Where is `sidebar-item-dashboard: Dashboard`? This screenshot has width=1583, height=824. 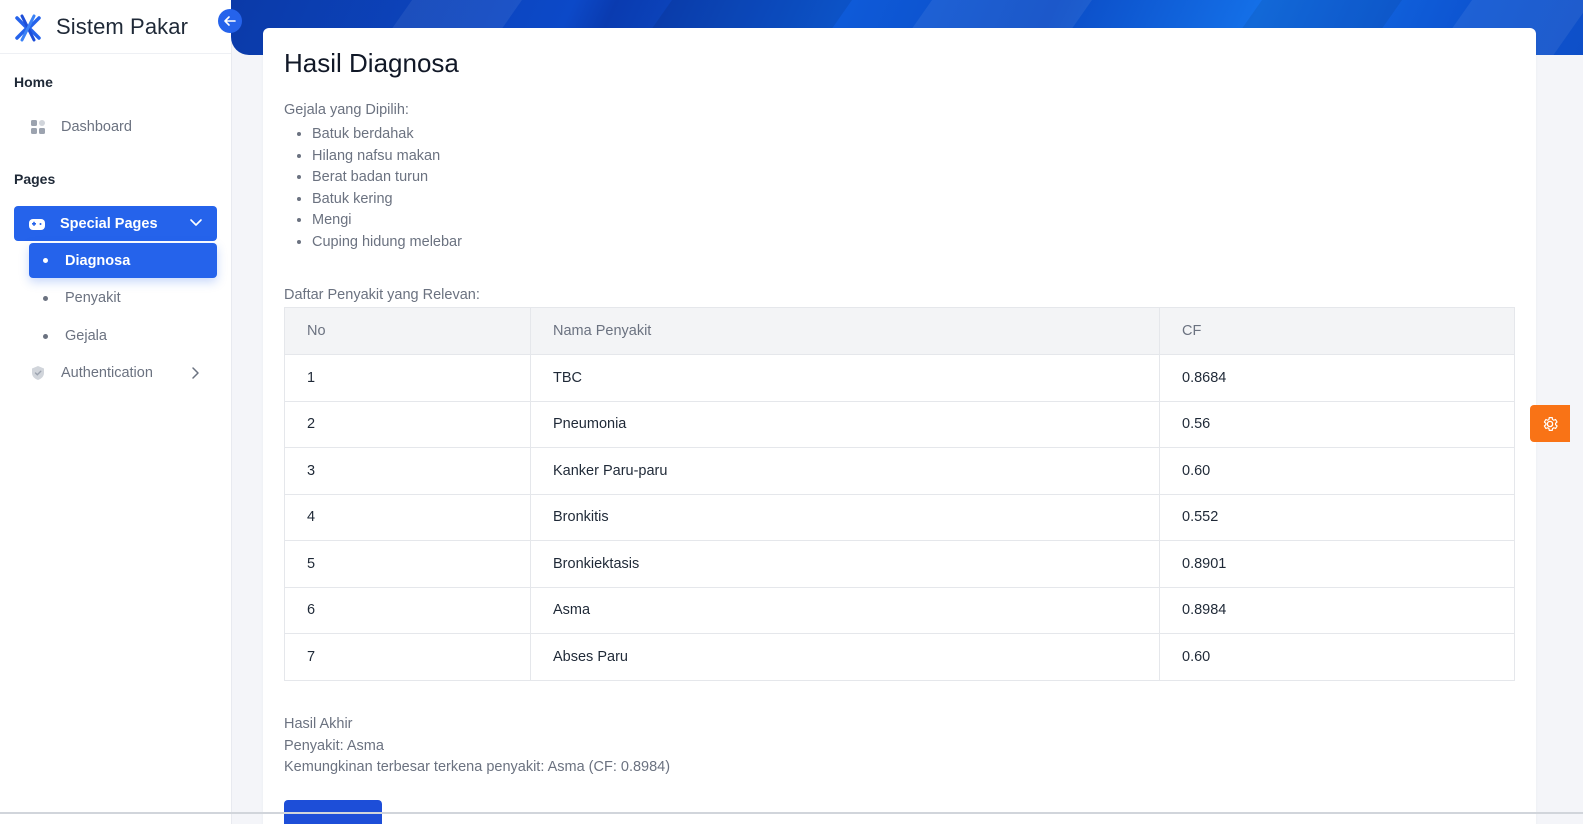 sidebar-item-dashboard: Dashboard is located at coordinates (80, 127).